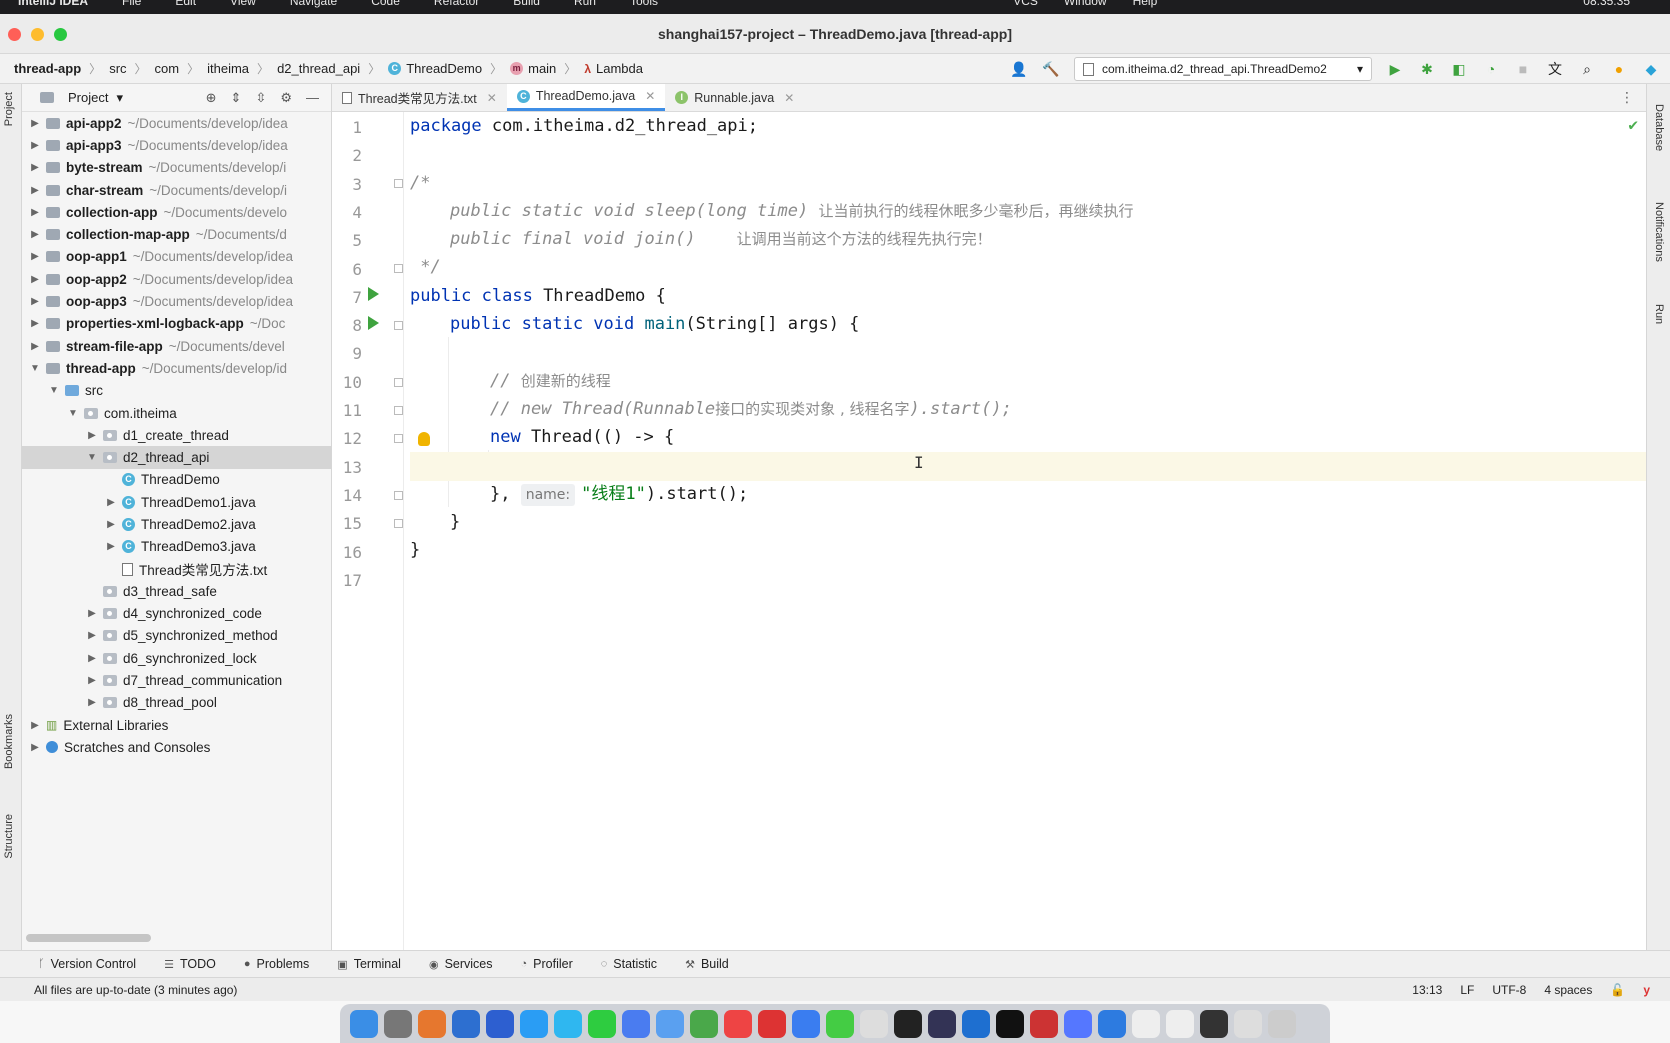 The width and height of the screenshot is (1670, 1043). Describe the element at coordinates (734, 97) in the screenshot. I see `tab-runnable-java: I Runnable.java ✕` at that location.